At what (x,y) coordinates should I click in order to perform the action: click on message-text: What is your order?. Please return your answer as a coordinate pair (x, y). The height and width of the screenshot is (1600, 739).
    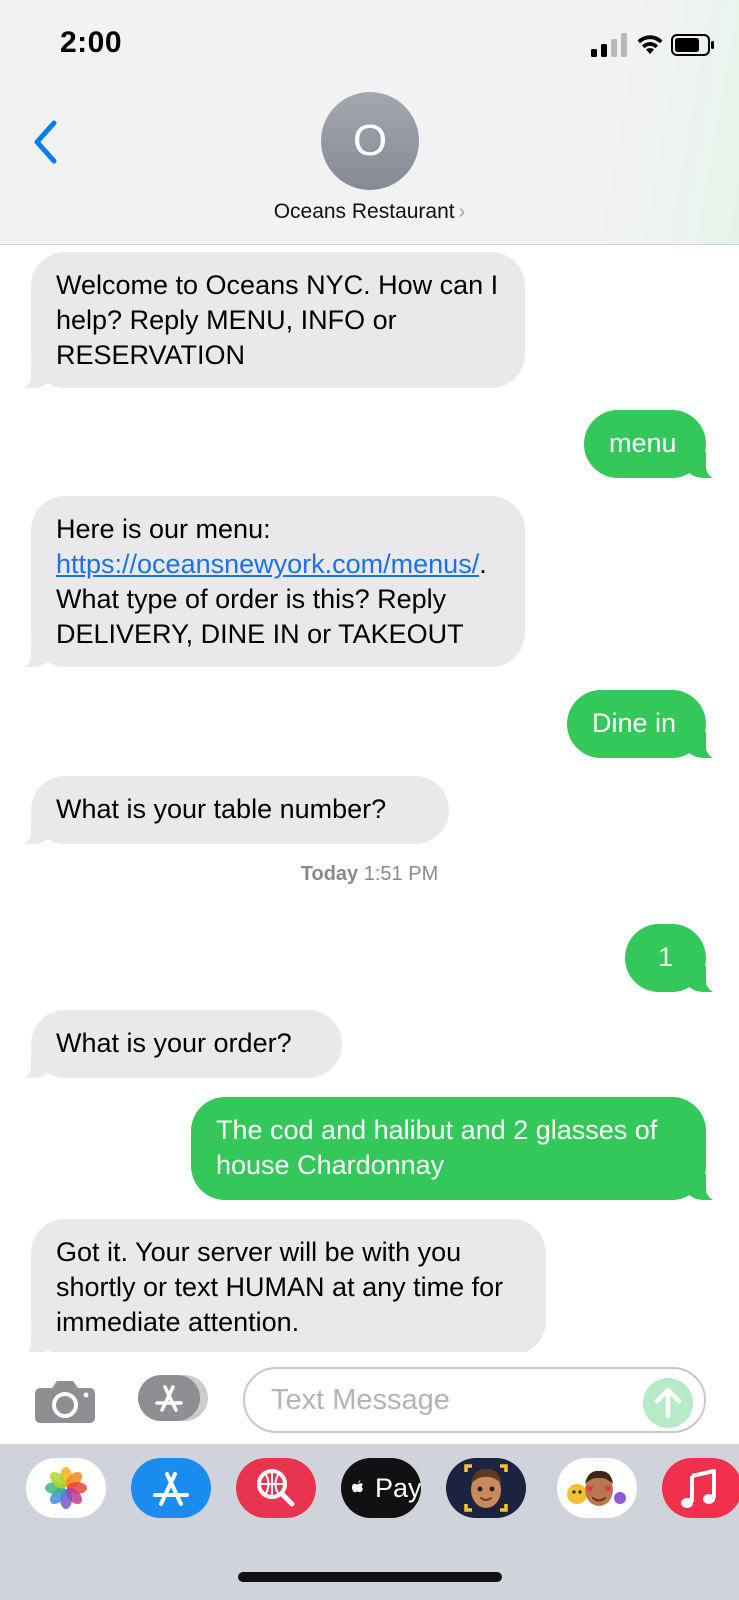
    Looking at the image, I should click on (174, 1043).